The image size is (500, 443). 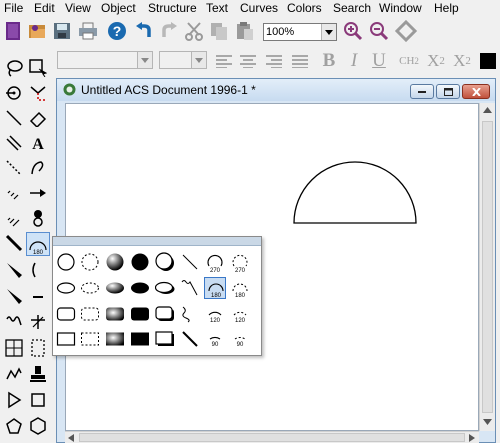 What do you see at coordinates (169, 31) in the screenshot?
I see `redo-icon` at bounding box center [169, 31].